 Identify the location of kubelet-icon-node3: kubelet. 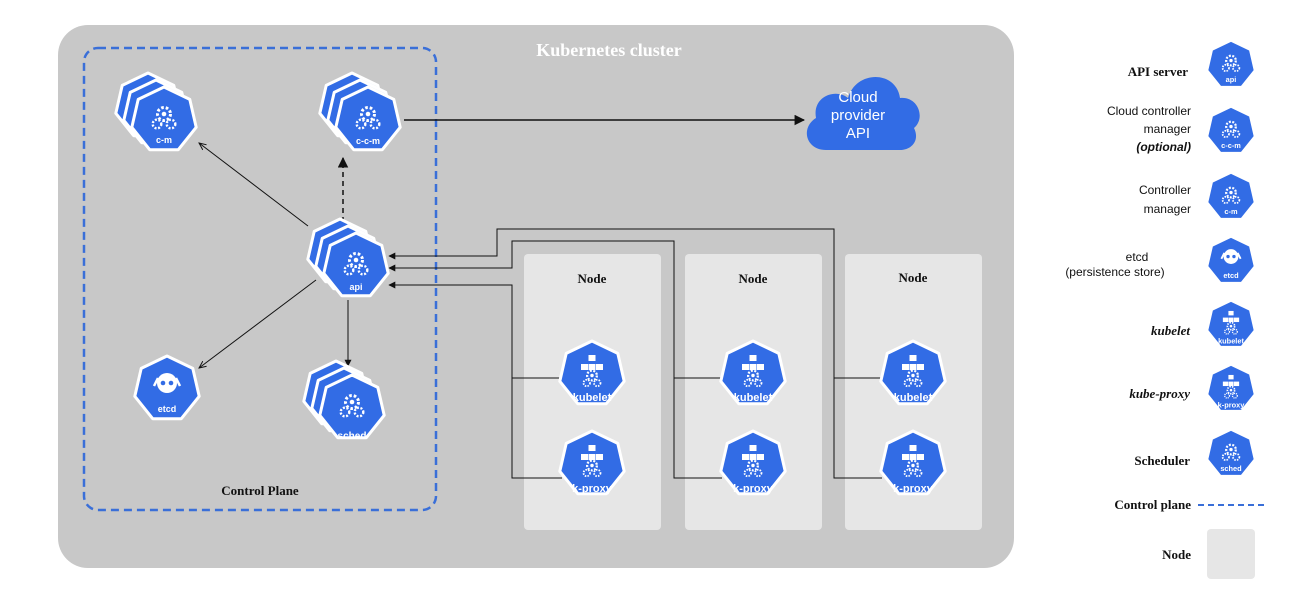
(913, 372).